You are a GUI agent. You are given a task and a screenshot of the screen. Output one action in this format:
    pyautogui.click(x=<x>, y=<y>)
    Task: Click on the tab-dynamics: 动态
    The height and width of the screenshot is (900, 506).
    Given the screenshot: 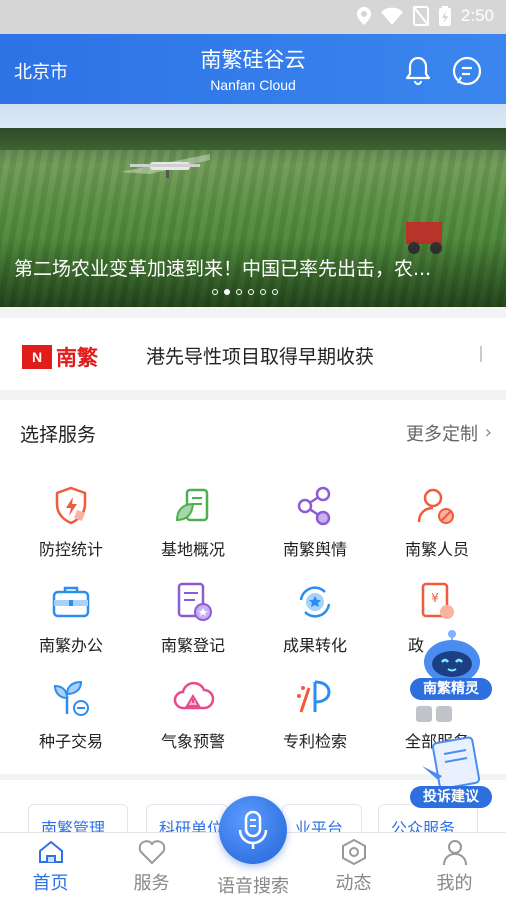 What is the action you would take?
    pyautogui.click(x=353, y=866)
    